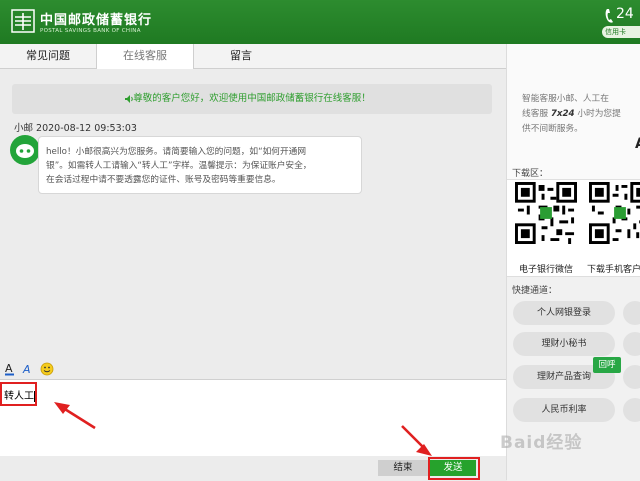 The height and width of the screenshot is (481, 640). I want to click on welcome-notice-text: 尊敬的客户您好，欢迎使用中国邮政储蓄银行在线客服！, so click(252, 98).